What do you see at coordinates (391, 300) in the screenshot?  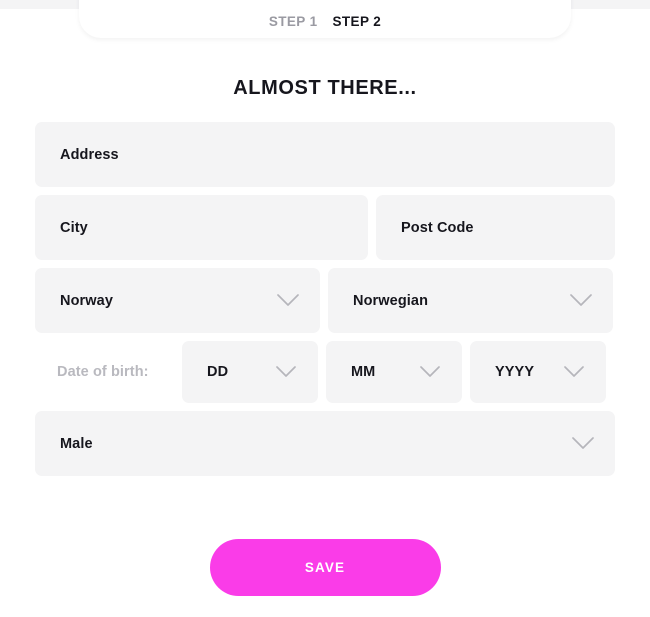 I see `language-select-value: Norwegian` at bounding box center [391, 300].